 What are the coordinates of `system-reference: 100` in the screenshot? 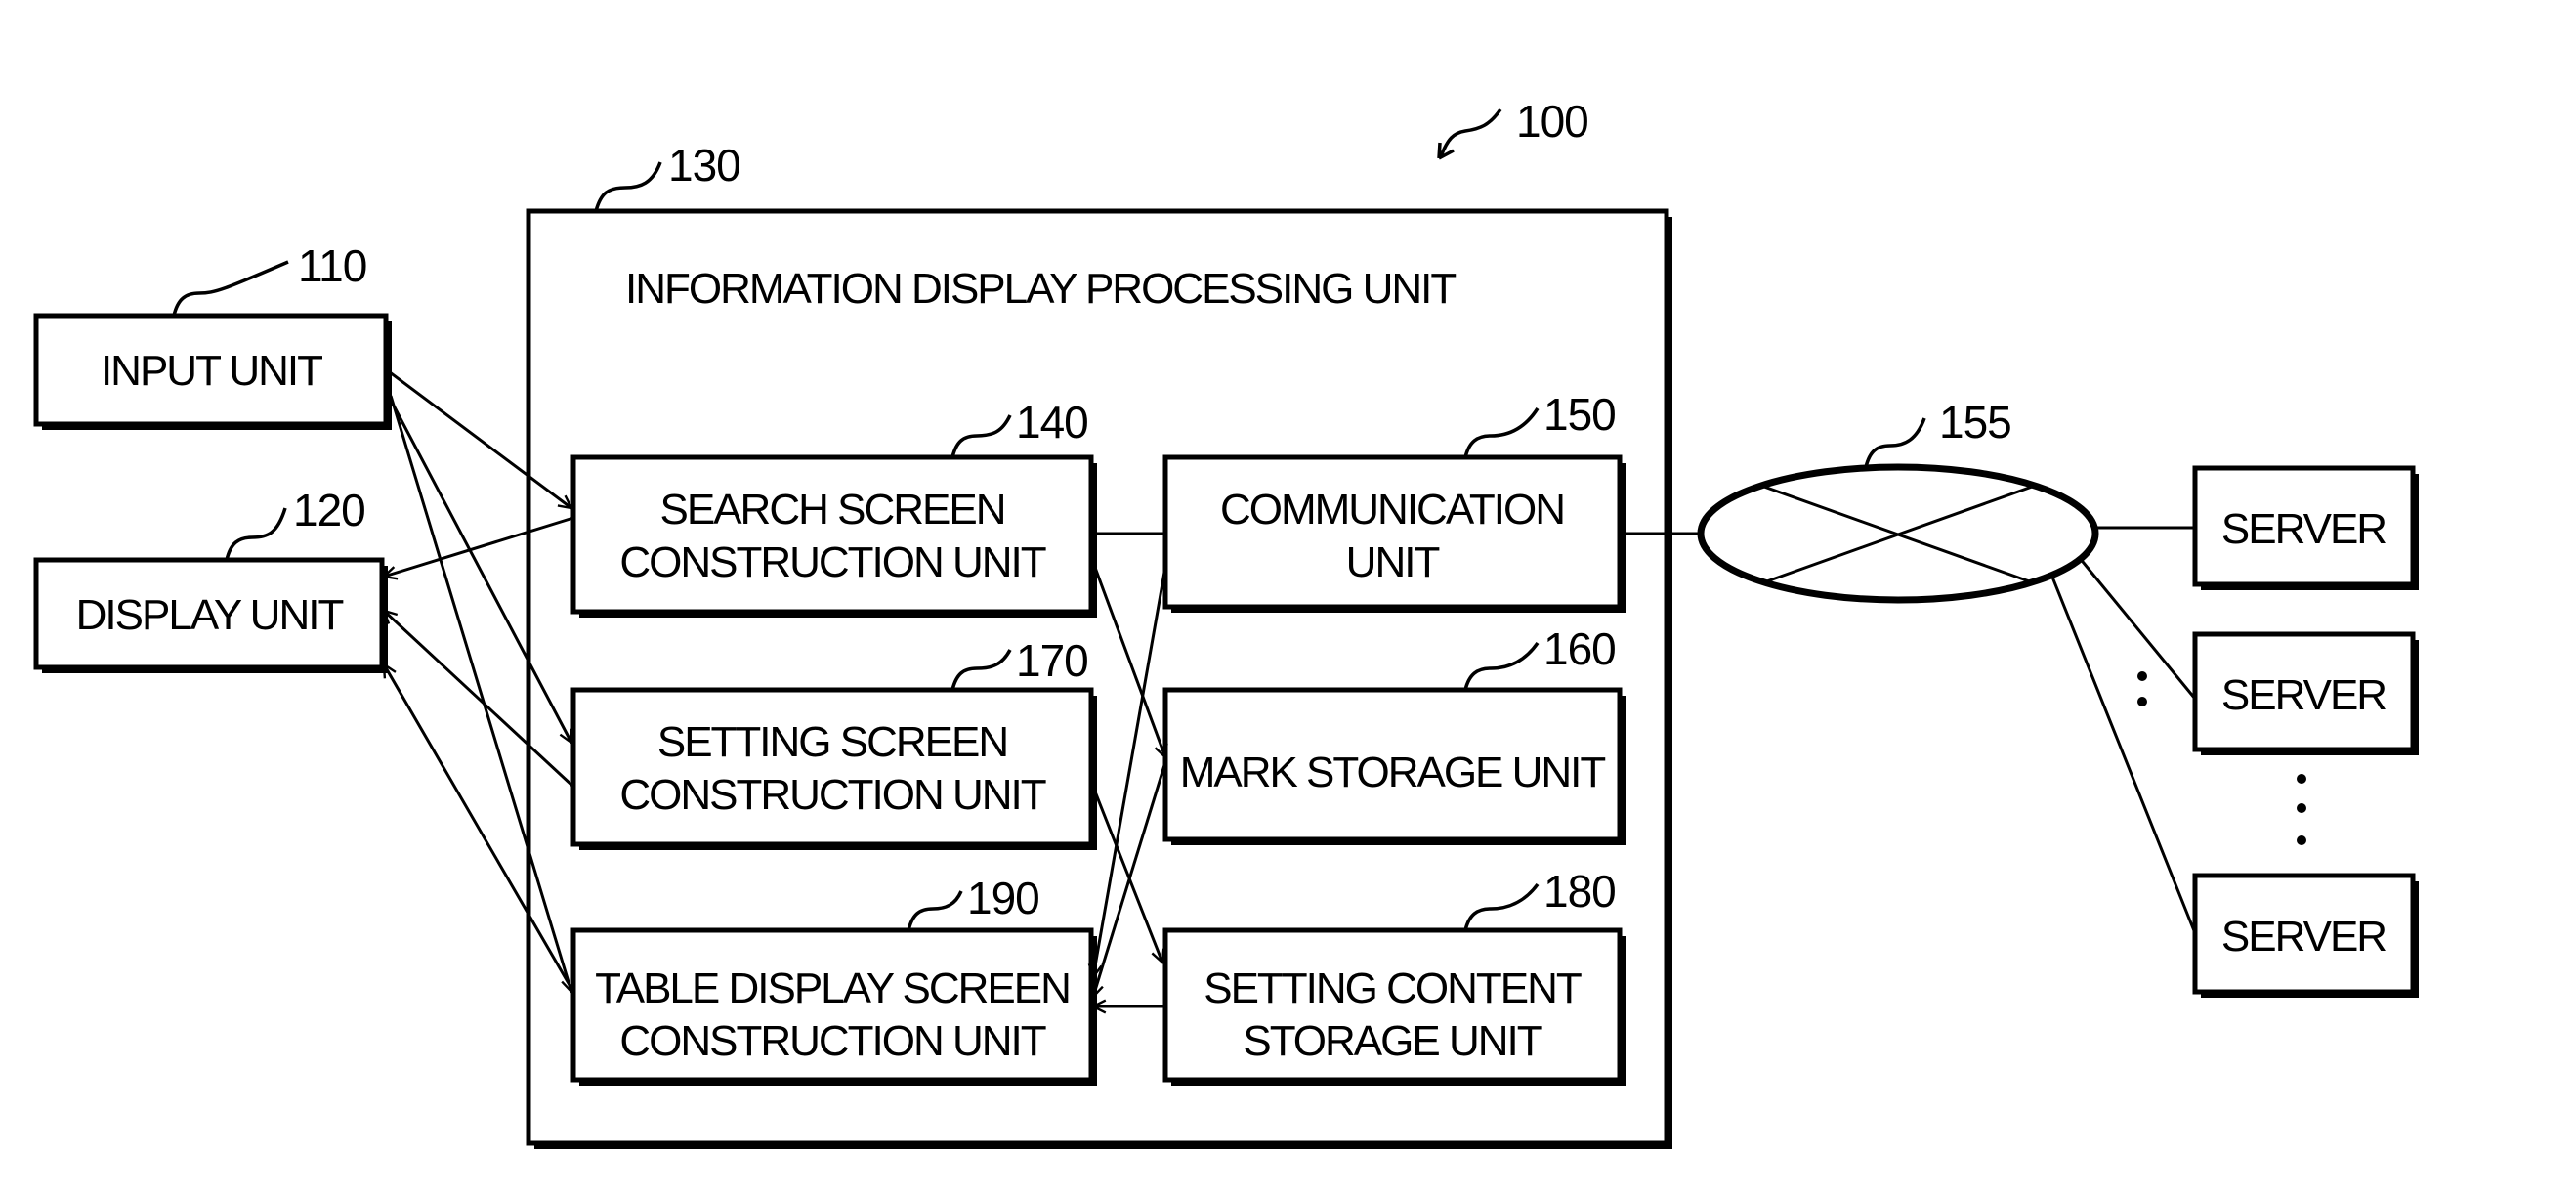 It's located at (1513, 128).